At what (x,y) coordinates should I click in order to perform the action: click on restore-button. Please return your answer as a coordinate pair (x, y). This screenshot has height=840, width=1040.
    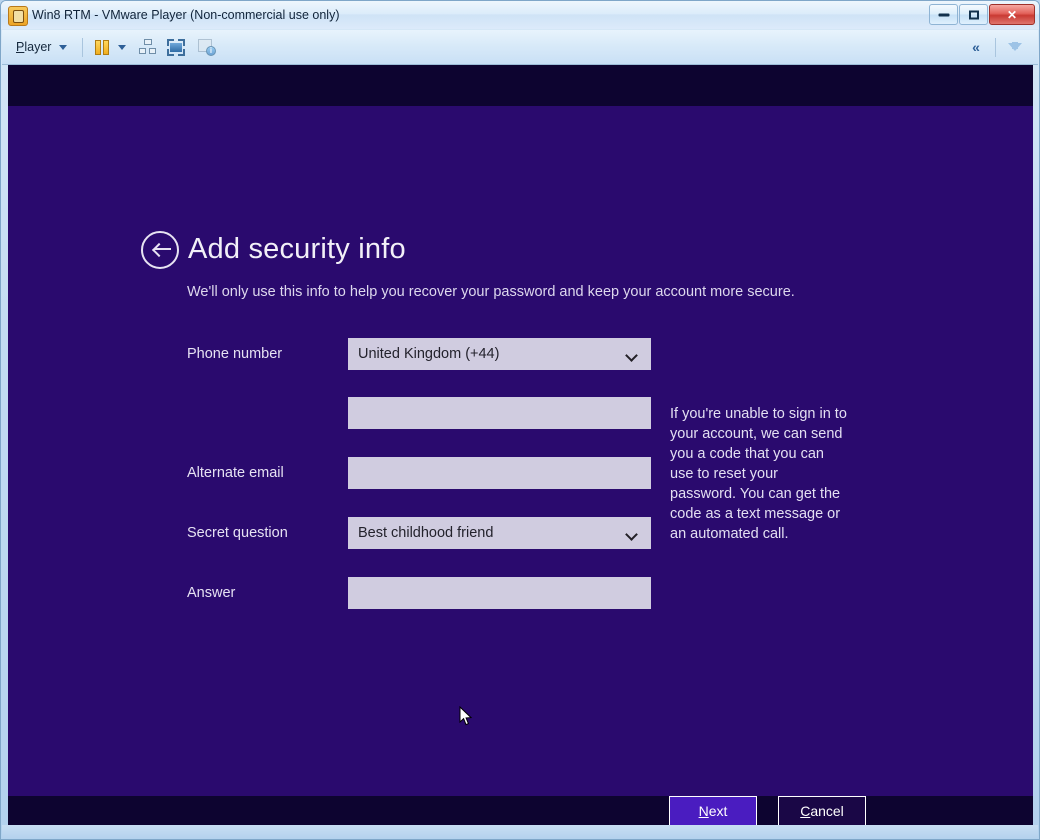
    Looking at the image, I should click on (973, 14).